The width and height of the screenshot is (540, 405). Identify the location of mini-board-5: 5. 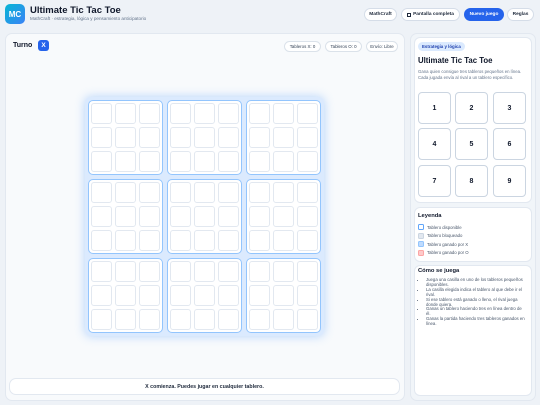
(471, 144).